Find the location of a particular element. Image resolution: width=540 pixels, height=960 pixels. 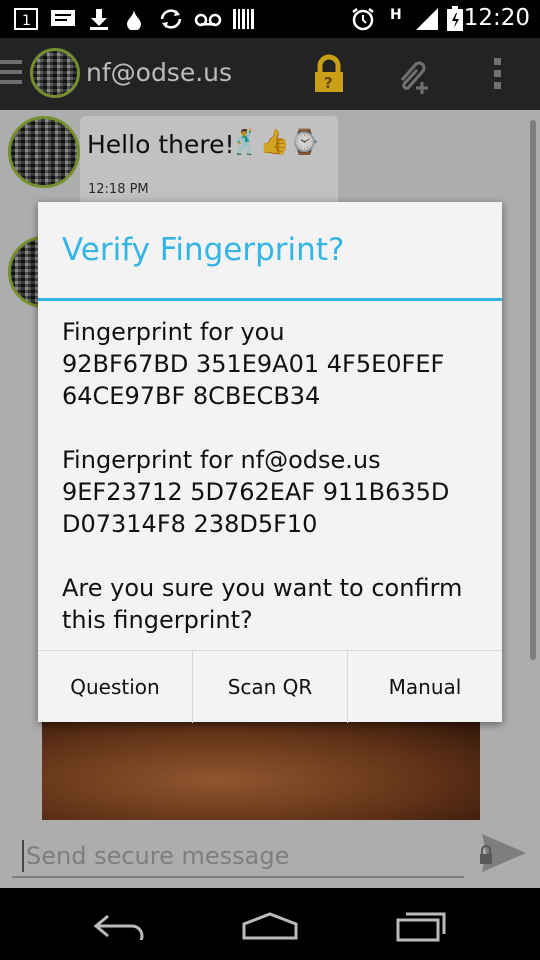

signal-icon is located at coordinates (427, 19).